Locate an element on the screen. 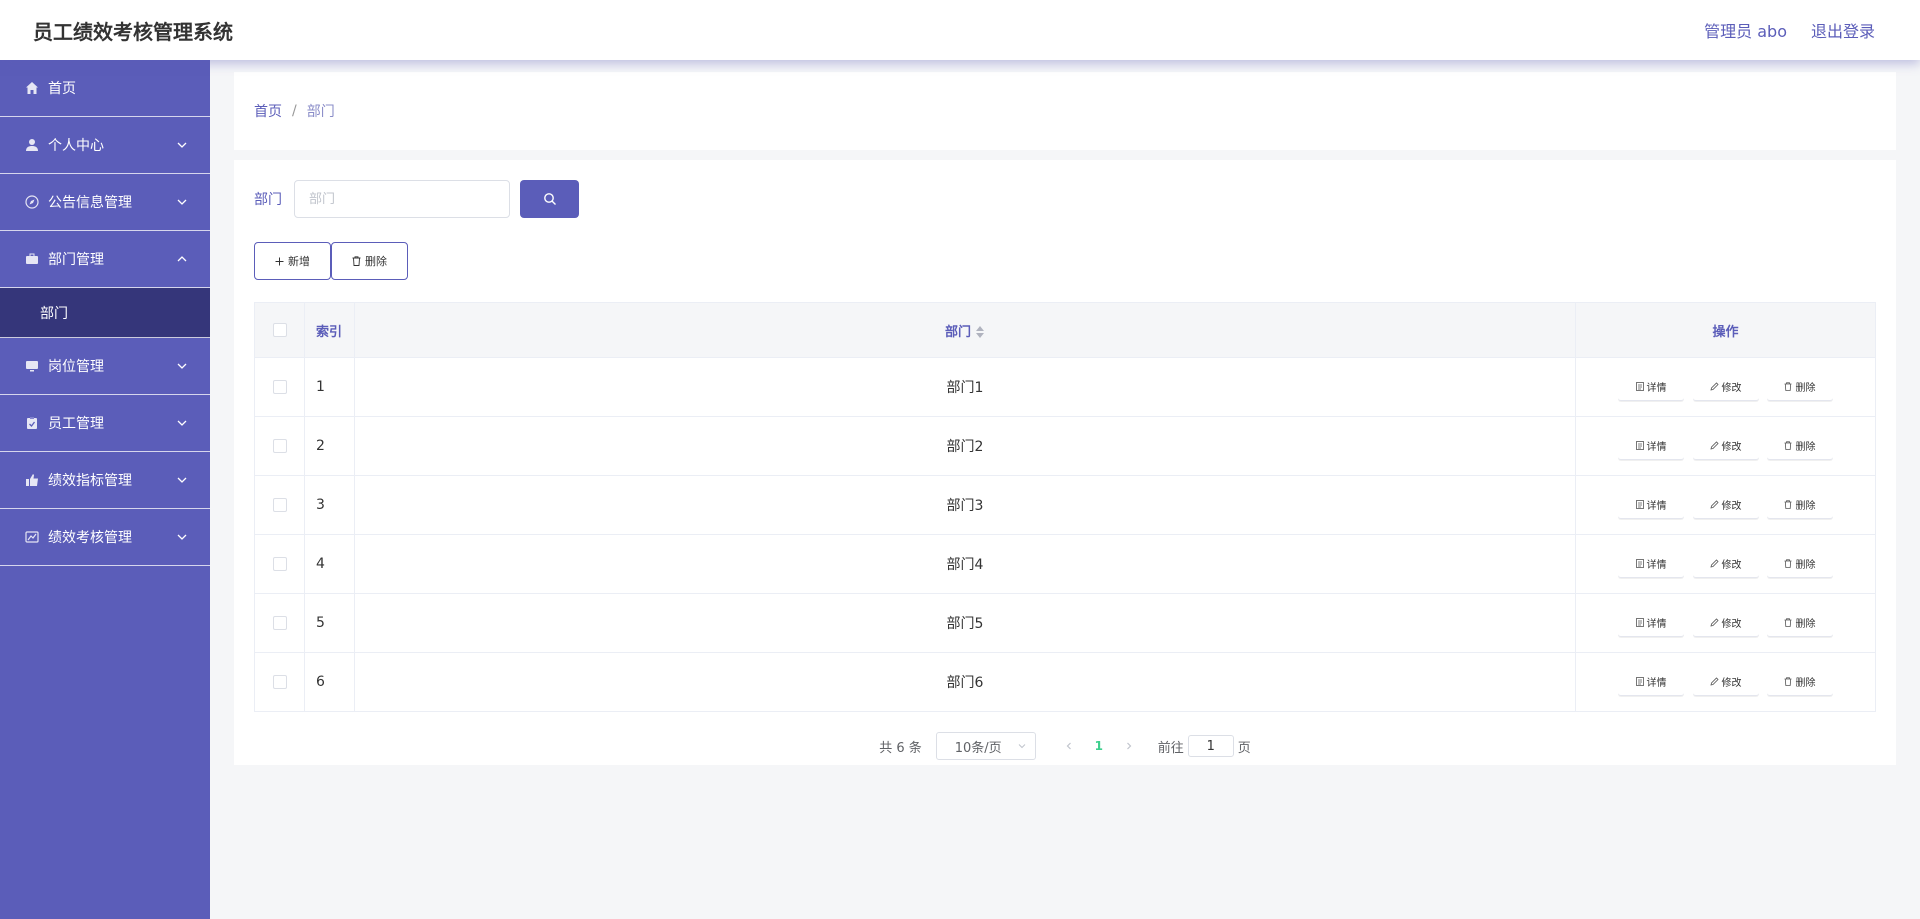  thumb-icon is located at coordinates (31, 480).